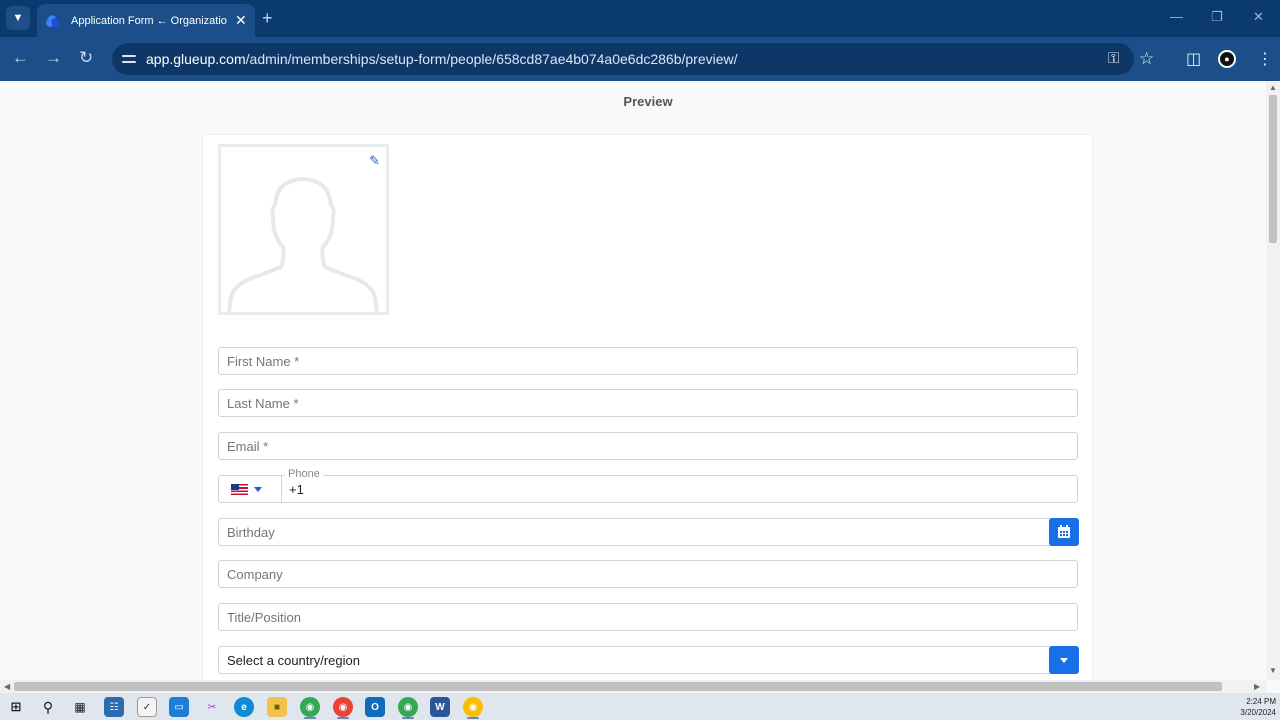  I want to click on vertical-scrollbar: ▲ ▼, so click(1273, 380).